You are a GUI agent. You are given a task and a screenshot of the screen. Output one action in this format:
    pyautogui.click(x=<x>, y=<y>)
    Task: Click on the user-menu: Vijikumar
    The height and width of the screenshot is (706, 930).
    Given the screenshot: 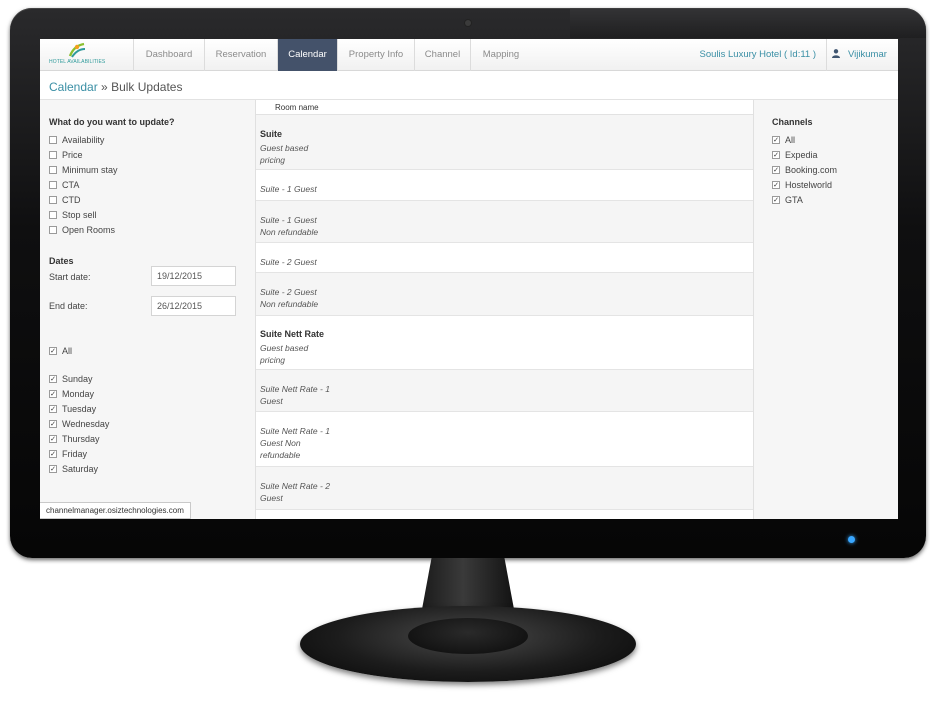 What is the action you would take?
    pyautogui.click(x=859, y=55)
    